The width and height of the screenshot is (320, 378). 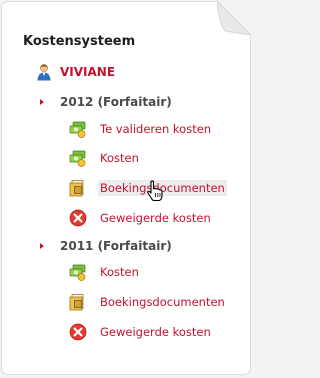 I want to click on year-label: 2012 (Forfaitair), so click(x=116, y=102).